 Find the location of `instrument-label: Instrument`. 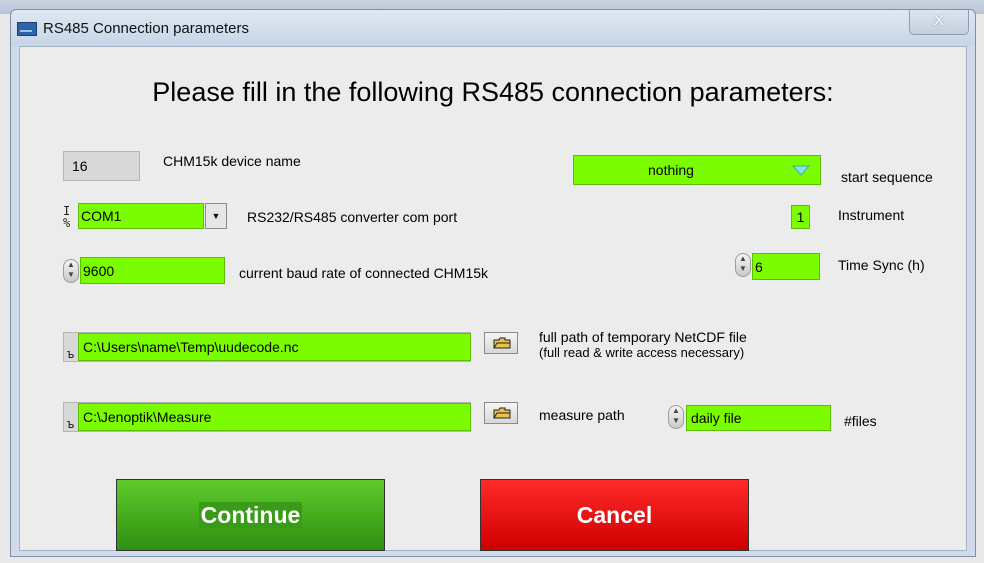

instrument-label: Instrument is located at coordinates (871, 215).